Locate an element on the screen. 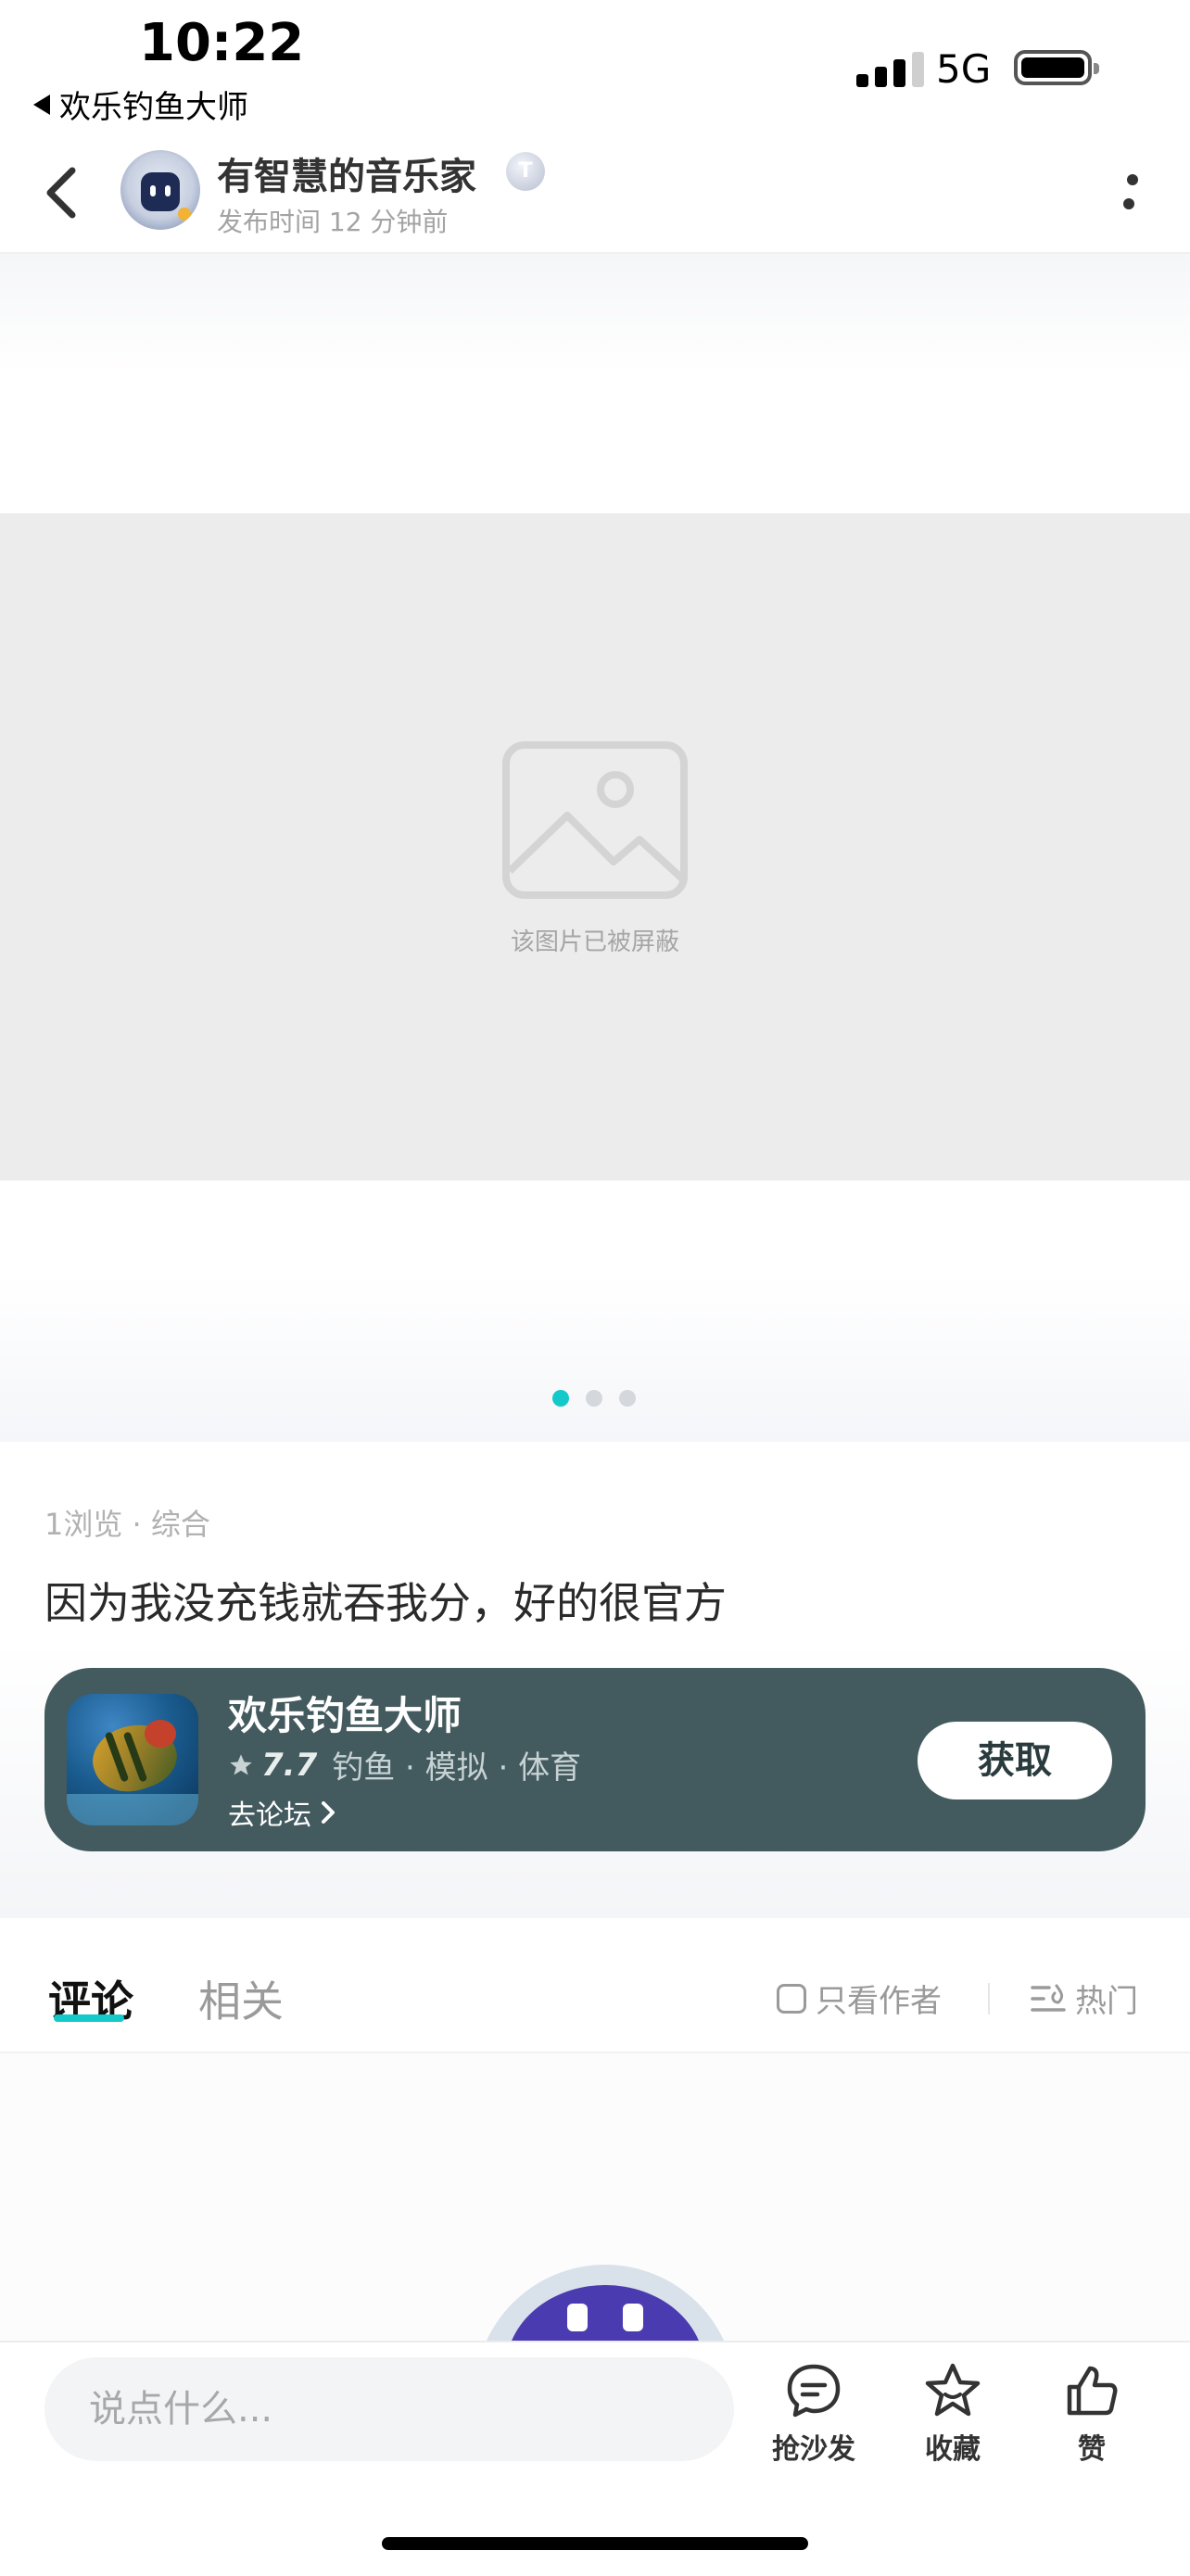 This screenshot has width=1190, height=2576. only-author-label: 只看作者 is located at coordinates (879, 2001).